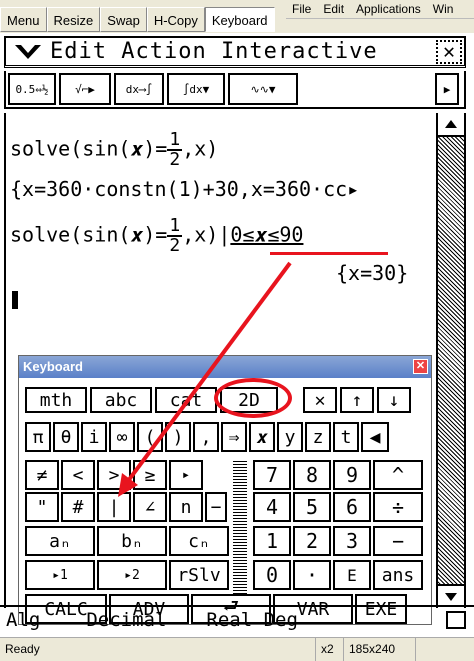  I want to click on key-exp: E, so click(352, 575).